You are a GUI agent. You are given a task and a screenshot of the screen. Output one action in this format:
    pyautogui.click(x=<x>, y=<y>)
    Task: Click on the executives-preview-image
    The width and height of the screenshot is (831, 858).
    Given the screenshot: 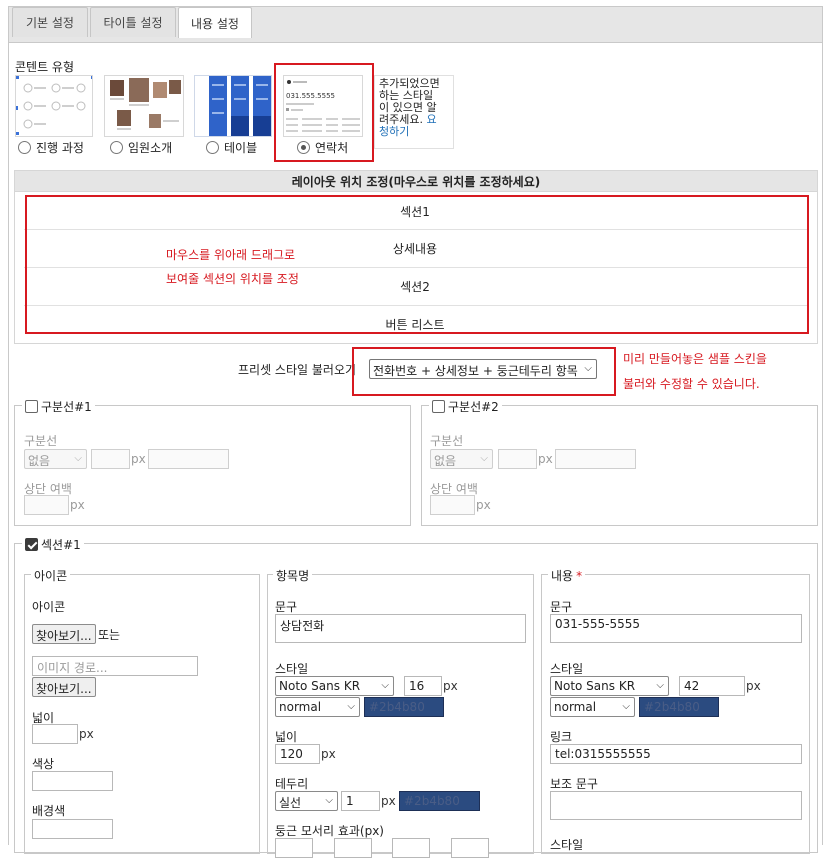 What is the action you would take?
    pyautogui.click(x=145, y=104)
    